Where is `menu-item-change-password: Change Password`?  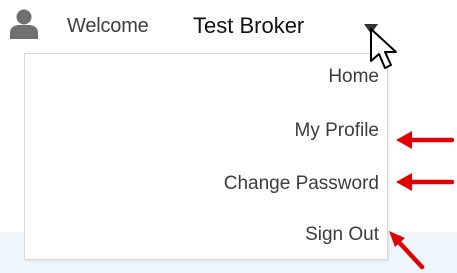 menu-item-change-password: Change Password is located at coordinates (301, 184).